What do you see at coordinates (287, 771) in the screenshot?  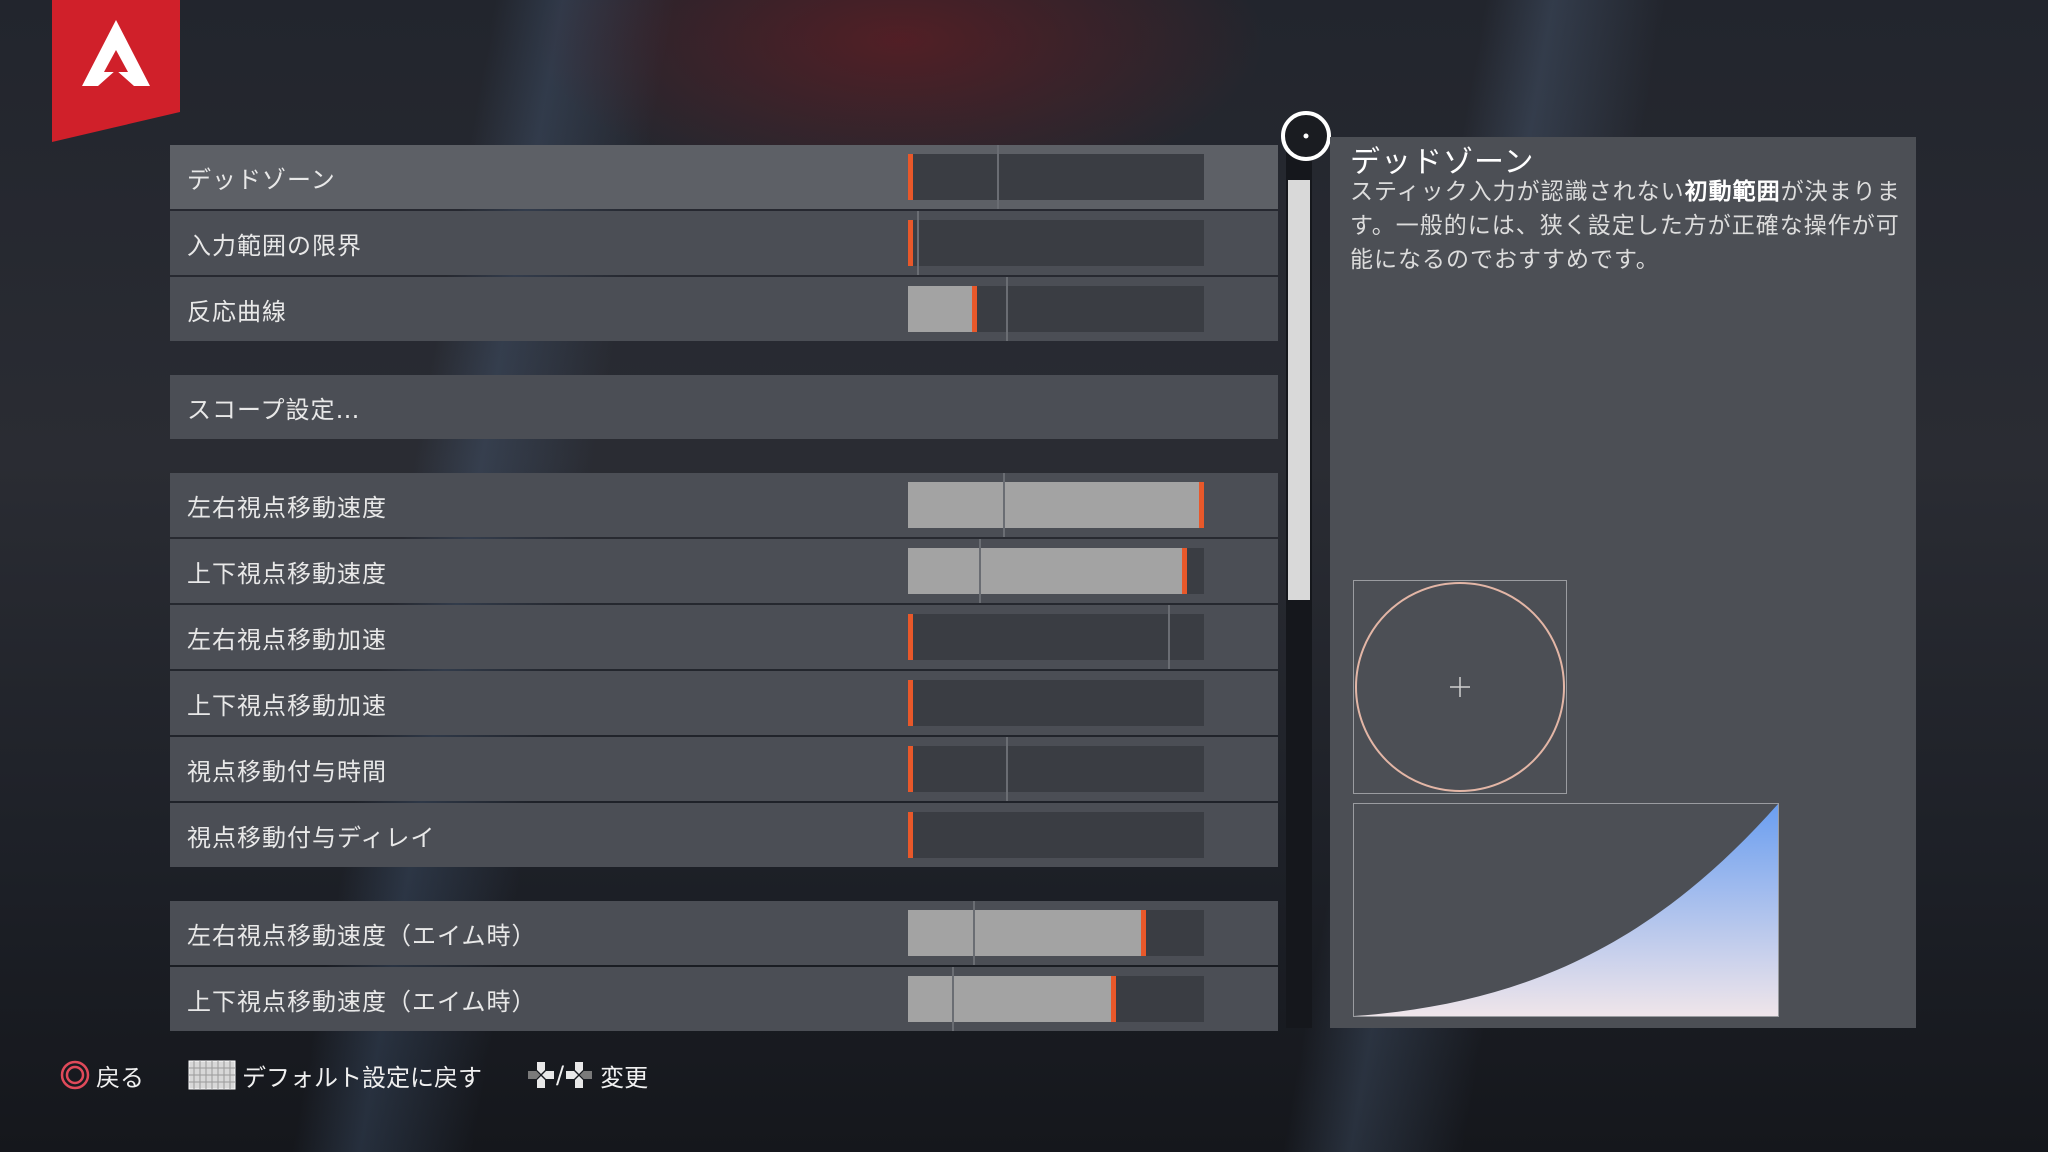 I see `setting-label: 視点移動付与時間` at bounding box center [287, 771].